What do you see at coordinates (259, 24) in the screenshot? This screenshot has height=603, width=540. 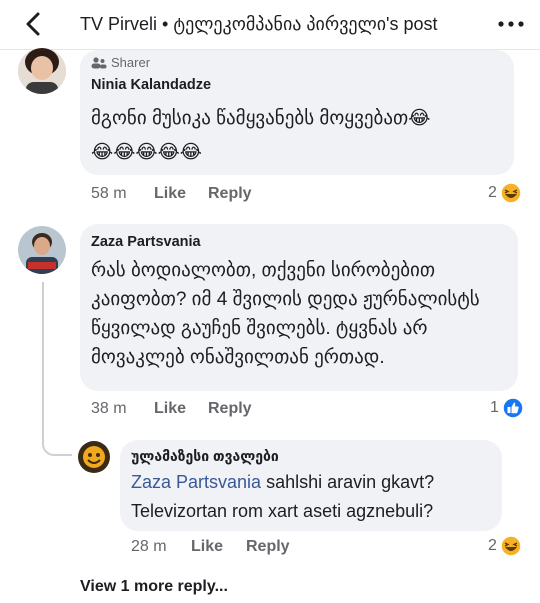 I see `post-title: TV Pirveli • ტელეკომპანია პირველი's post` at bounding box center [259, 24].